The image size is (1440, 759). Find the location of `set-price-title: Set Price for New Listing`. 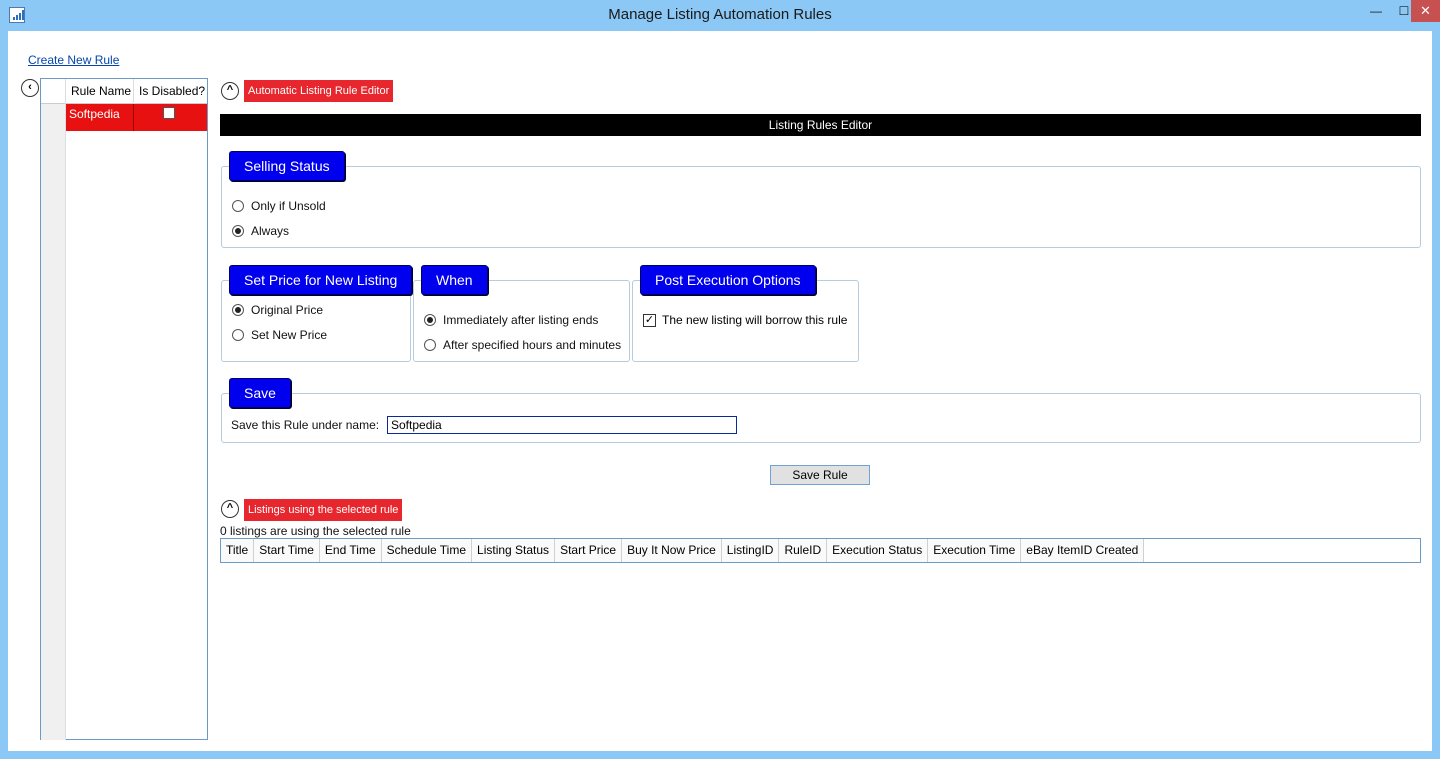

set-price-title: Set Price for New Listing is located at coordinates (321, 280).